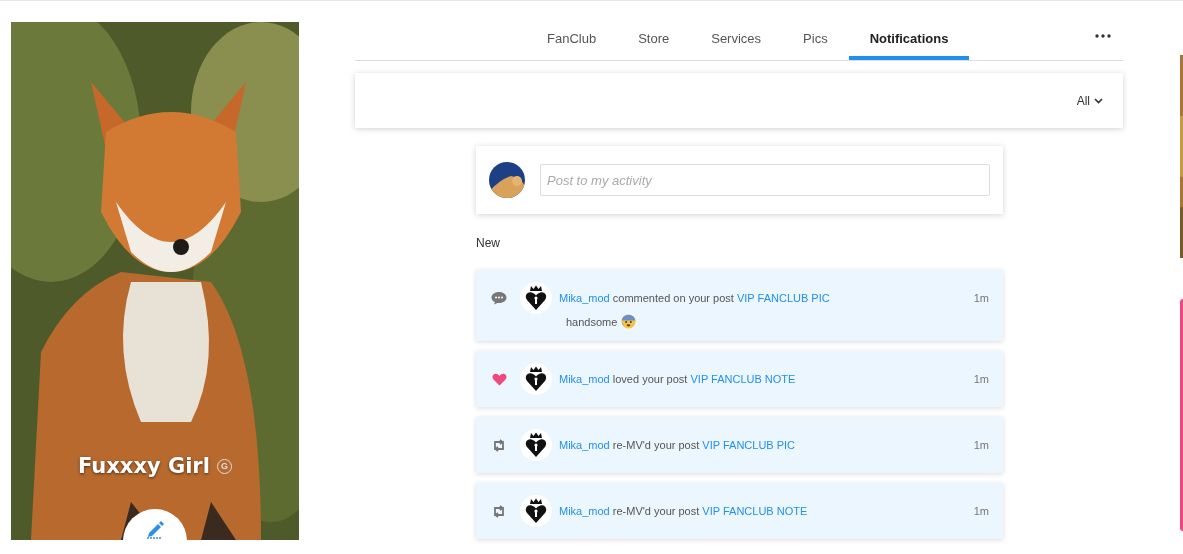  I want to click on post-input: Post to my activity, so click(765, 180).